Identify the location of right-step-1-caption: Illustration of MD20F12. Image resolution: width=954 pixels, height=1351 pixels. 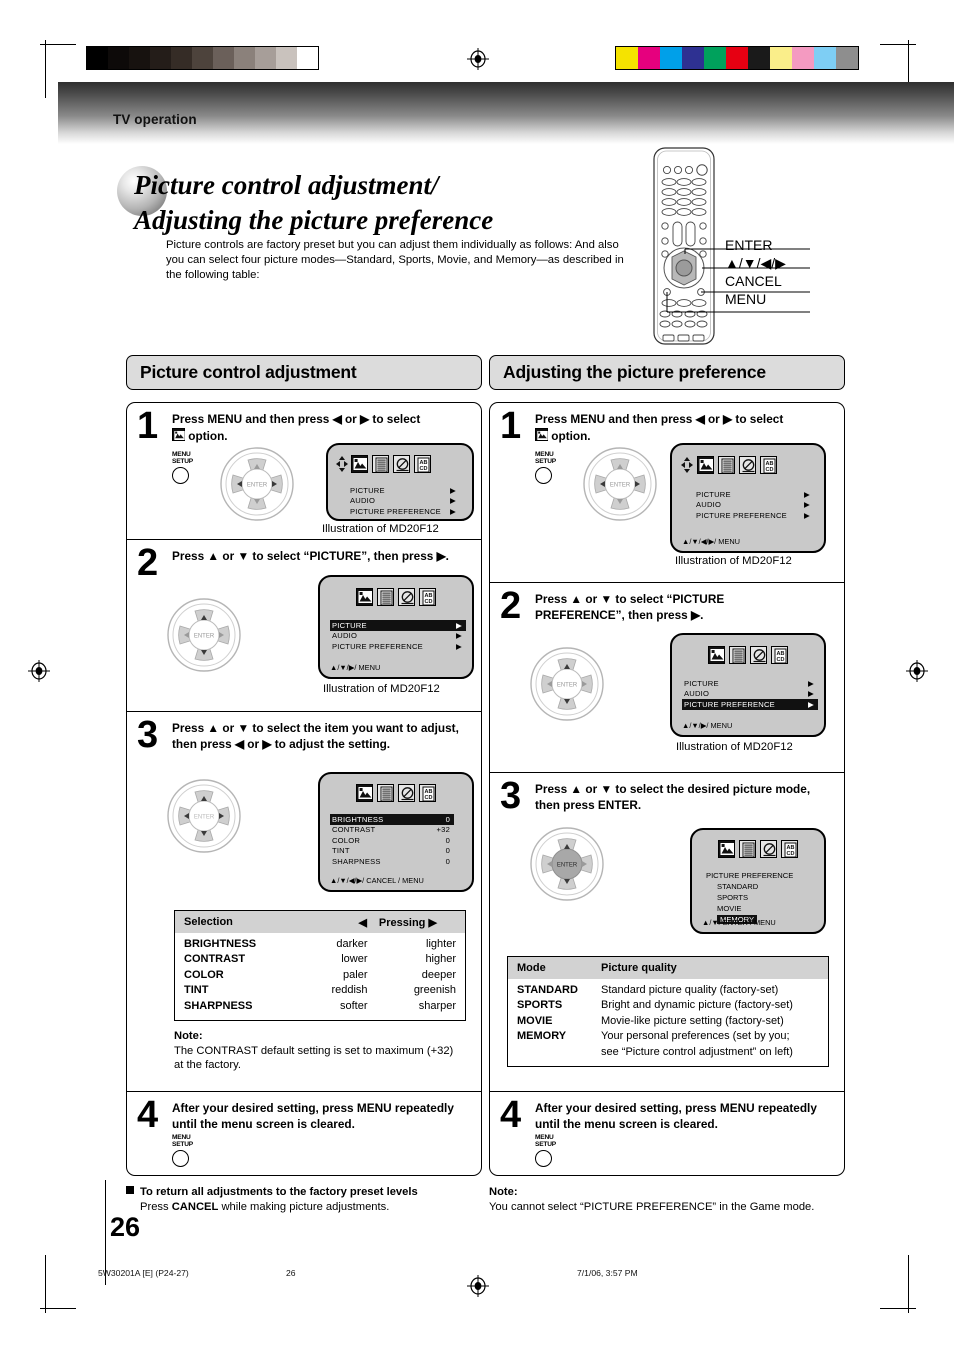
(733, 561).